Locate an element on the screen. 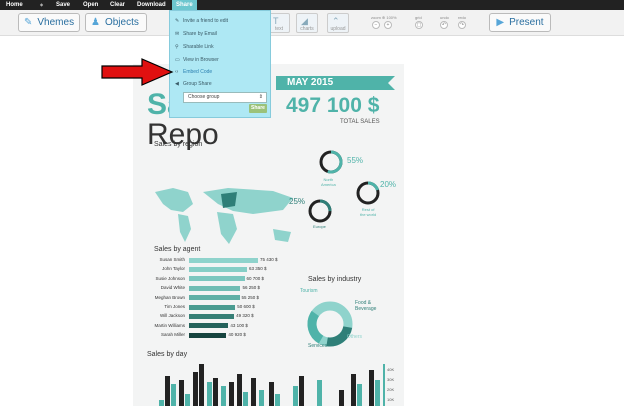  share-menu-item-email: ✉ Share by Email is located at coordinates (196, 34).